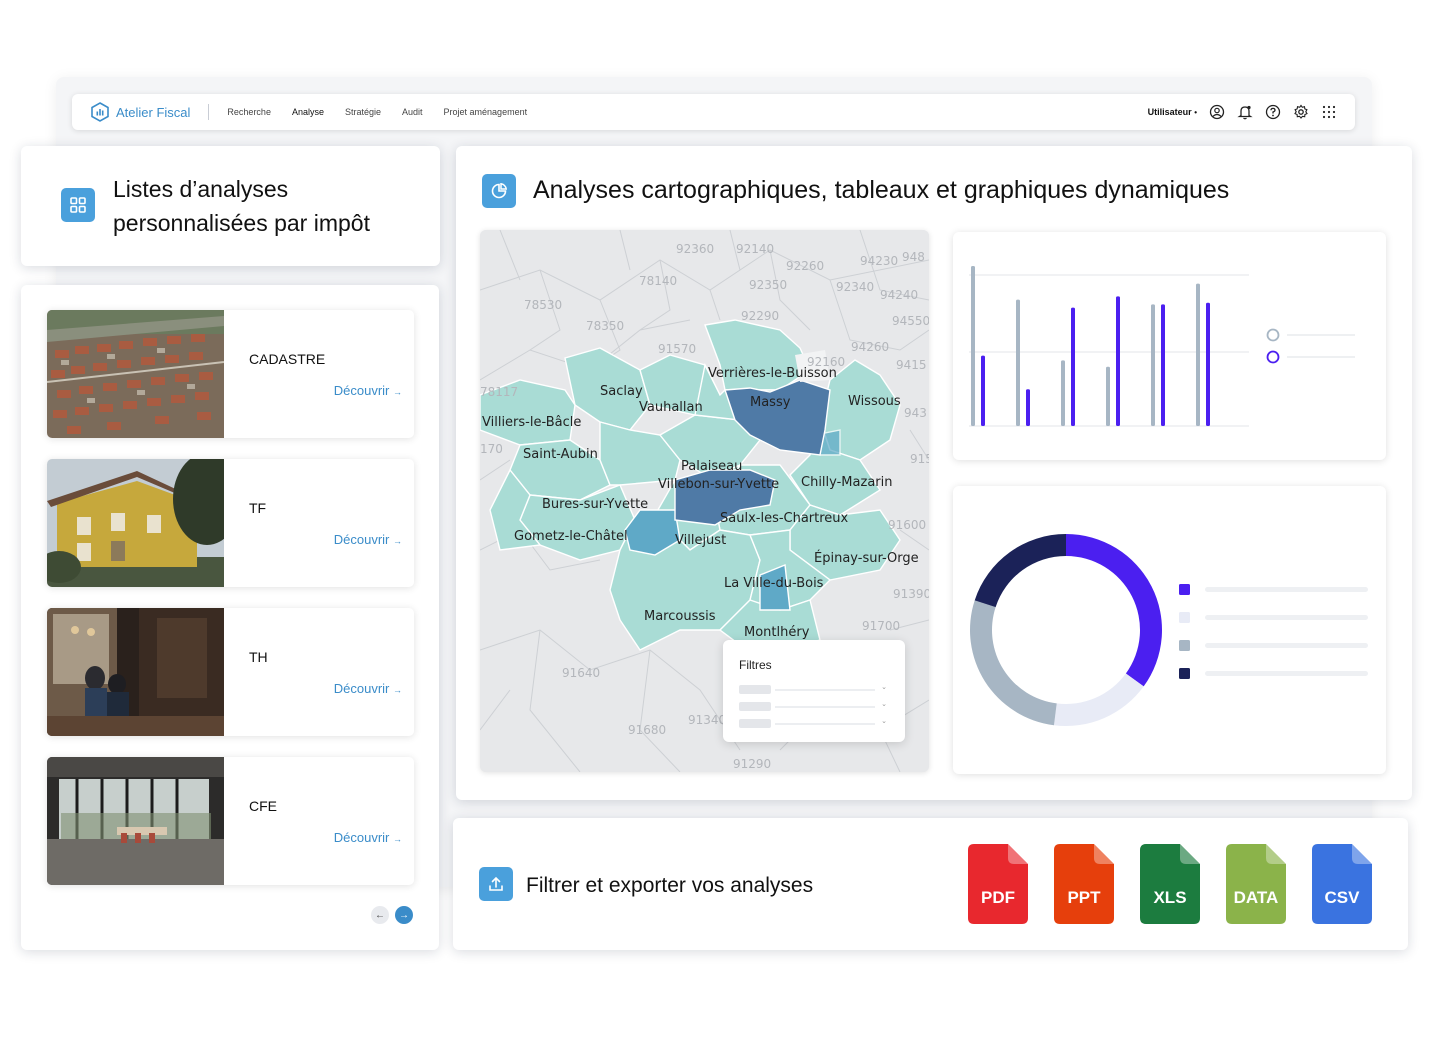 The height and width of the screenshot is (1045, 1433). What do you see at coordinates (230, 821) in the screenshot?
I see `list-item-cfe: CFE Découvrir →` at bounding box center [230, 821].